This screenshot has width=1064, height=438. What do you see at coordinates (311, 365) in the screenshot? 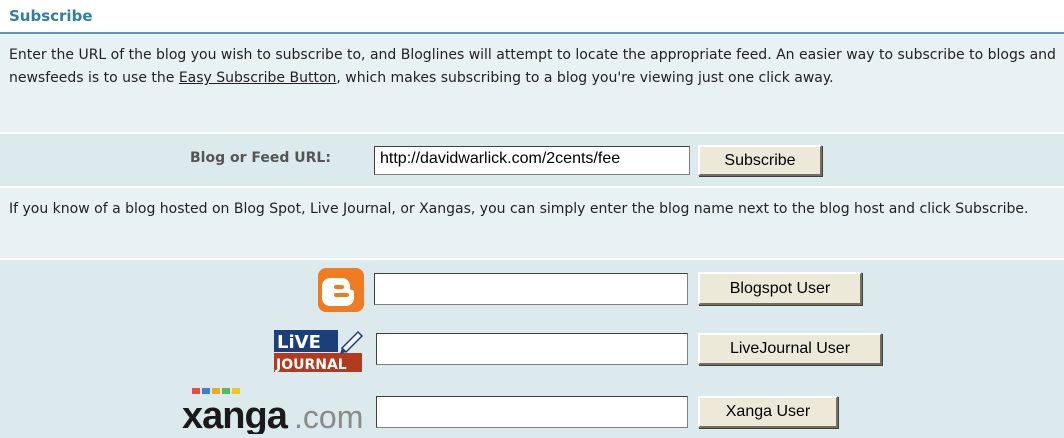
I see `livejournal-logo-line2: JOURNAL` at bounding box center [311, 365].